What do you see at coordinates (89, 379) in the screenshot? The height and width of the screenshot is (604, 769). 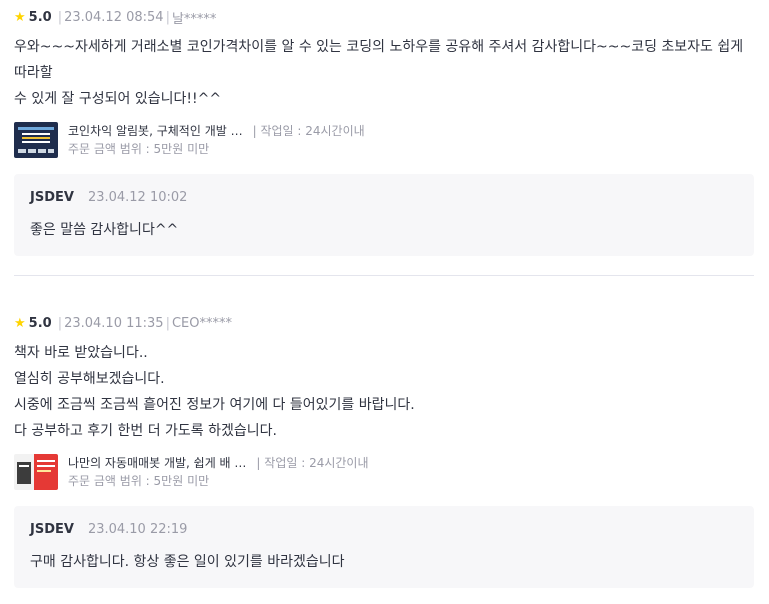 I see `review-body-line: 열심히 공부해보겠습니다.` at bounding box center [89, 379].